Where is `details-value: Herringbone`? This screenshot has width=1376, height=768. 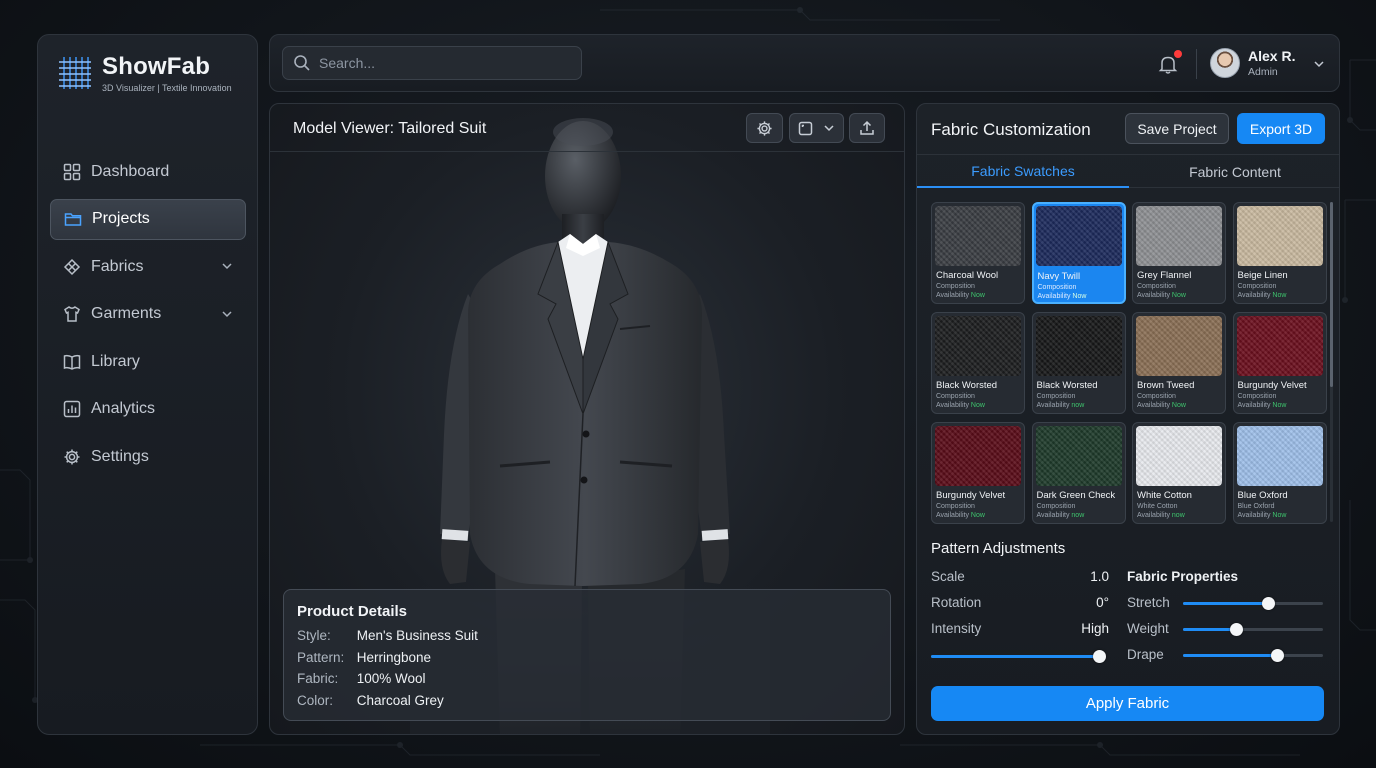
details-value: Herringbone is located at coordinates (394, 657).